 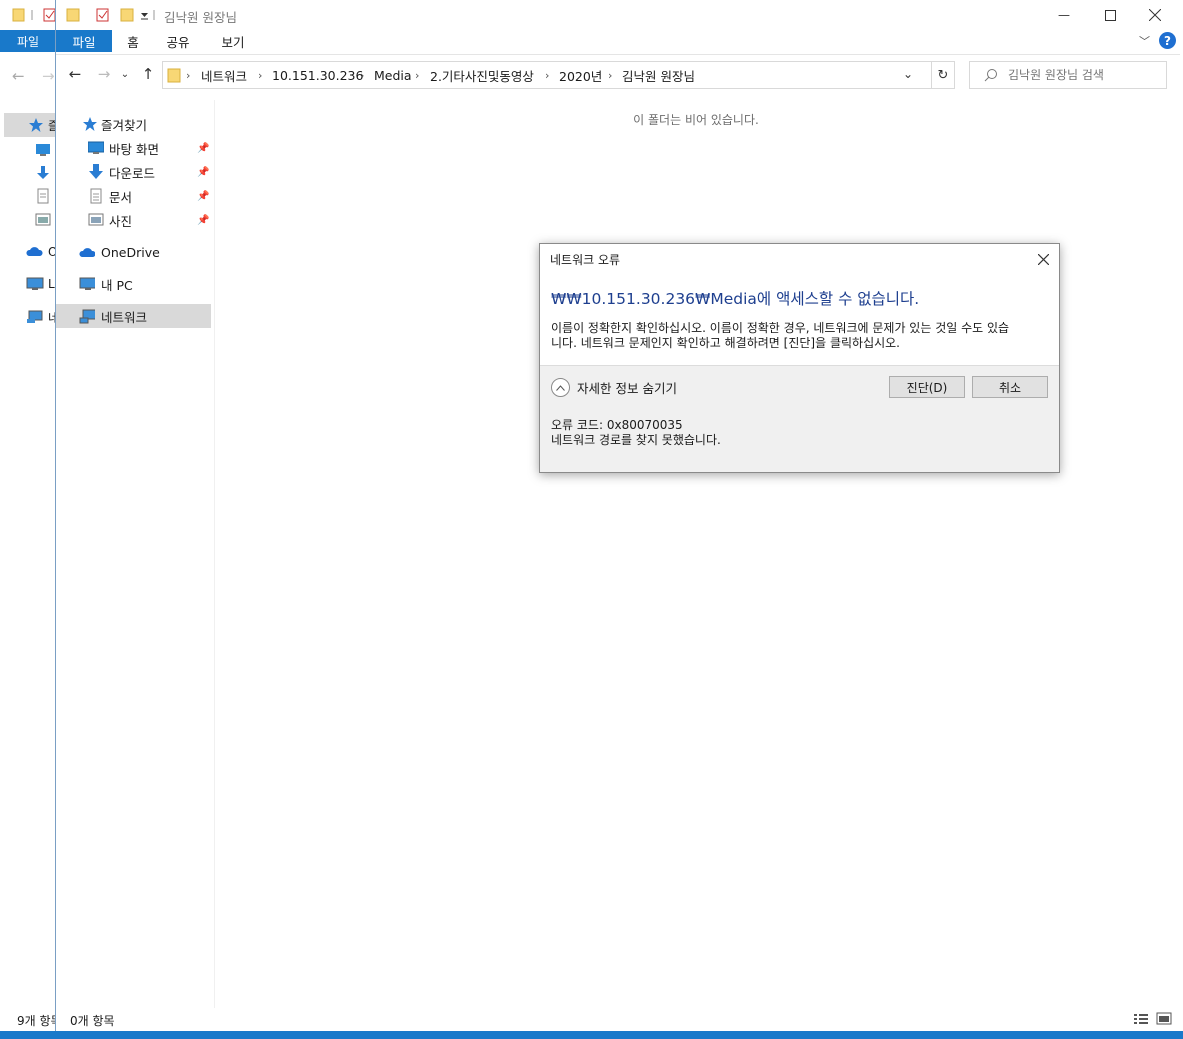 I want to click on dialog-title: 네트워크 오류, so click(x=585, y=260).